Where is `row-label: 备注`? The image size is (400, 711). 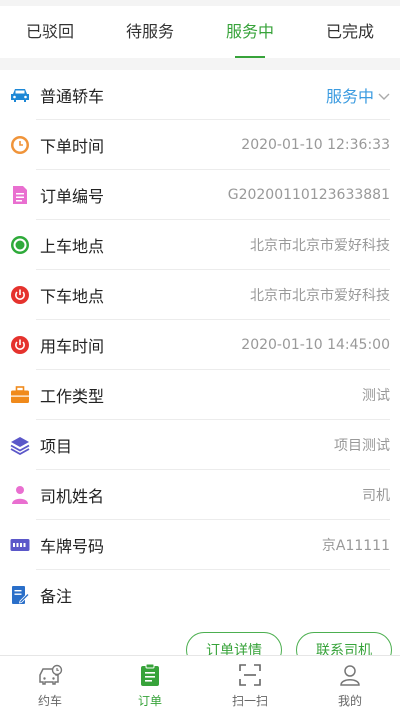 row-label: 备注 is located at coordinates (56, 596).